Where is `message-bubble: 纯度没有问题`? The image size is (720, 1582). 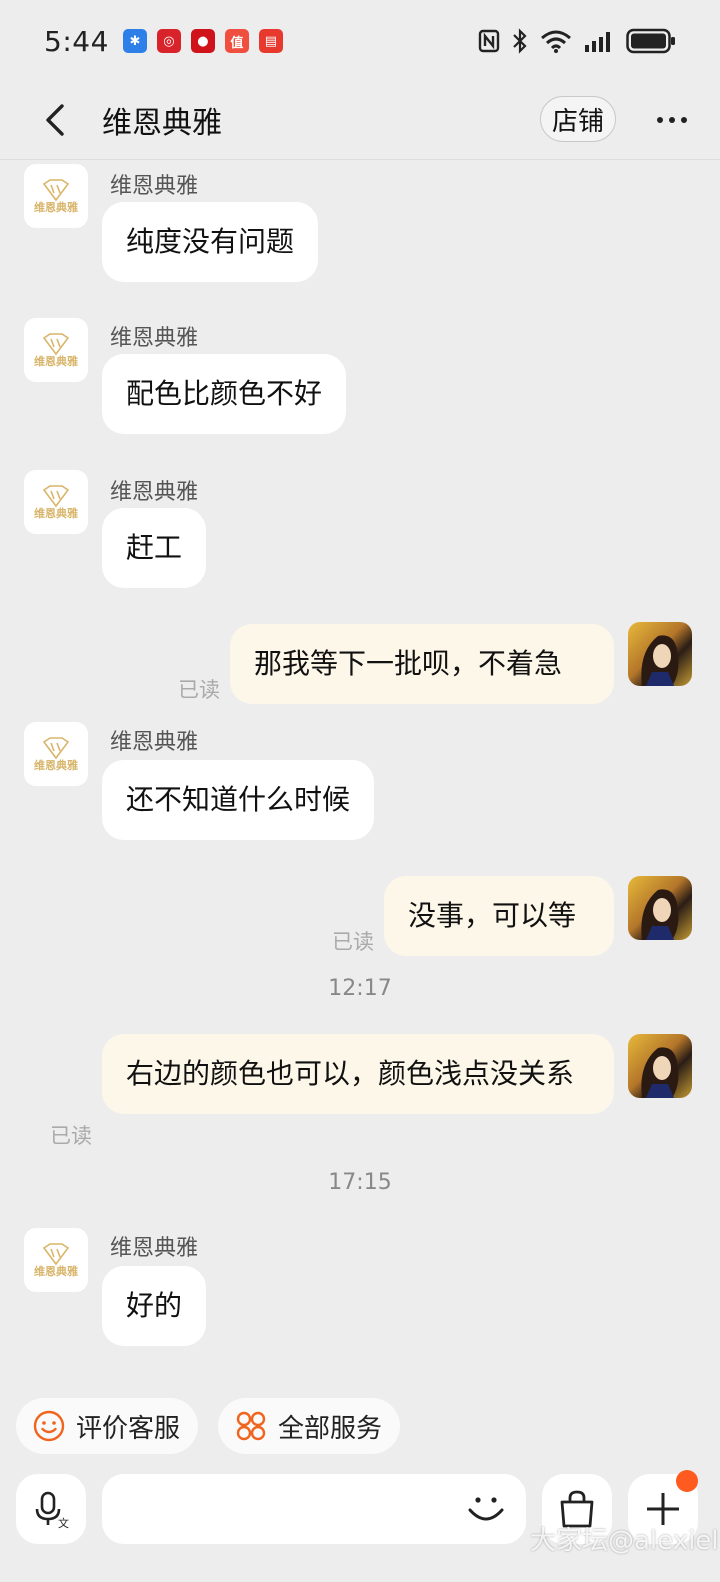 message-bubble: 纯度没有问题 is located at coordinates (210, 242).